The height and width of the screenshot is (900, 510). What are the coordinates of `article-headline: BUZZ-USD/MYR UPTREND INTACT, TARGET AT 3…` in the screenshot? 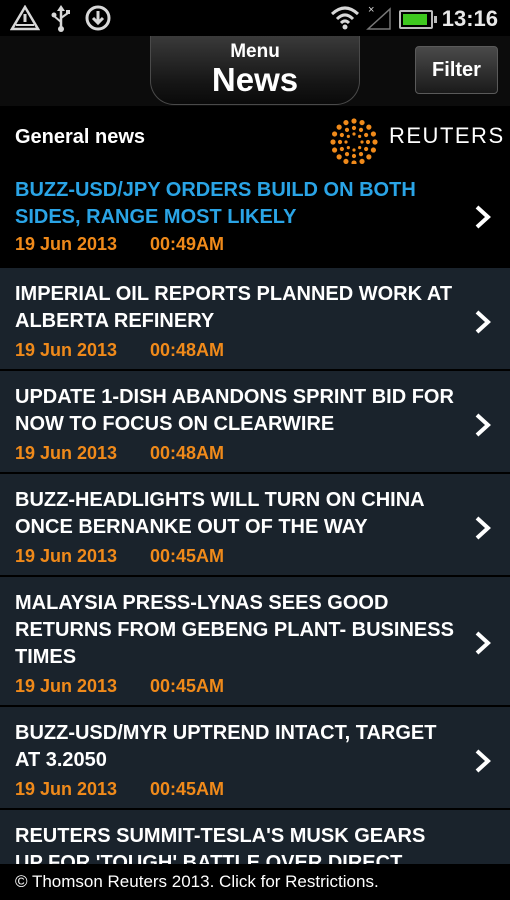 It's located at (226, 746).